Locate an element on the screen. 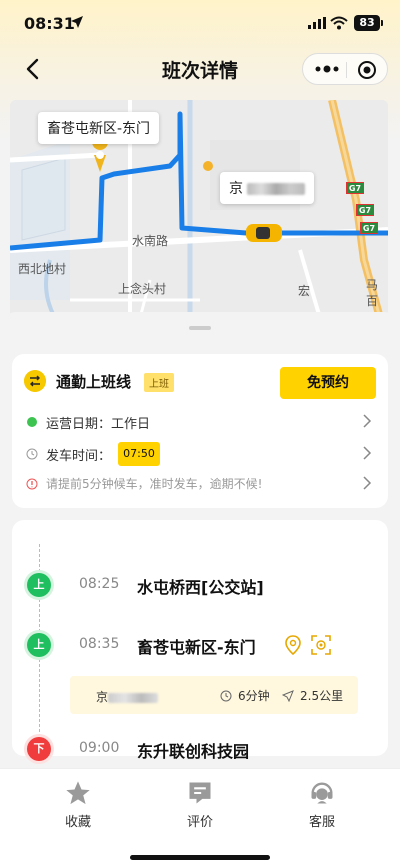 The image size is (400, 866). close-target-icon is located at coordinates (367, 70).